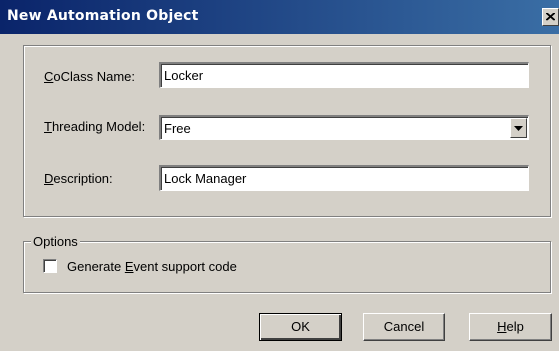 This screenshot has width=559, height=351. What do you see at coordinates (344, 75) in the screenshot?
I see `coclass-name-input: Locker` at bounding box center [344, 75].